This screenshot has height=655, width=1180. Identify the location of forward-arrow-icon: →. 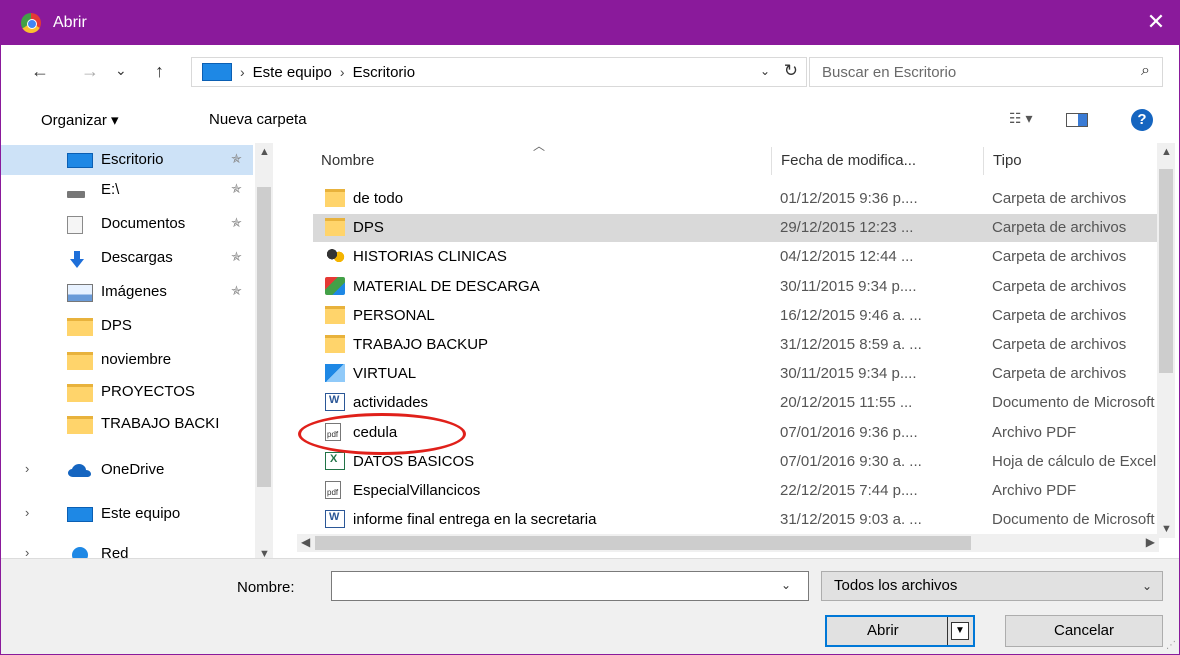
(90, 71).